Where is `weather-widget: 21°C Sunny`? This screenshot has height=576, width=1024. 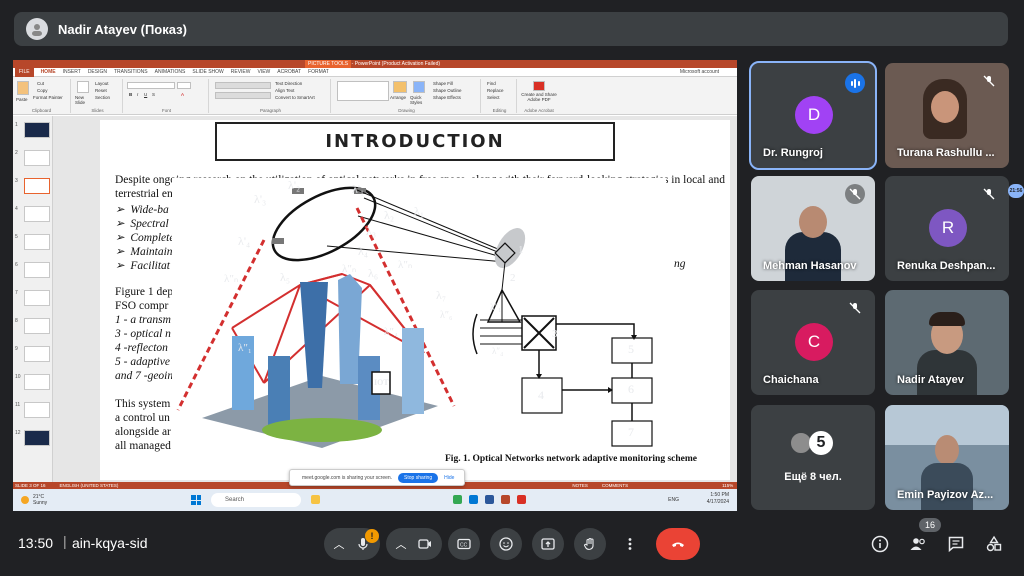 weather-widget: 21°C Sunny is located at coordinates (40, 500).